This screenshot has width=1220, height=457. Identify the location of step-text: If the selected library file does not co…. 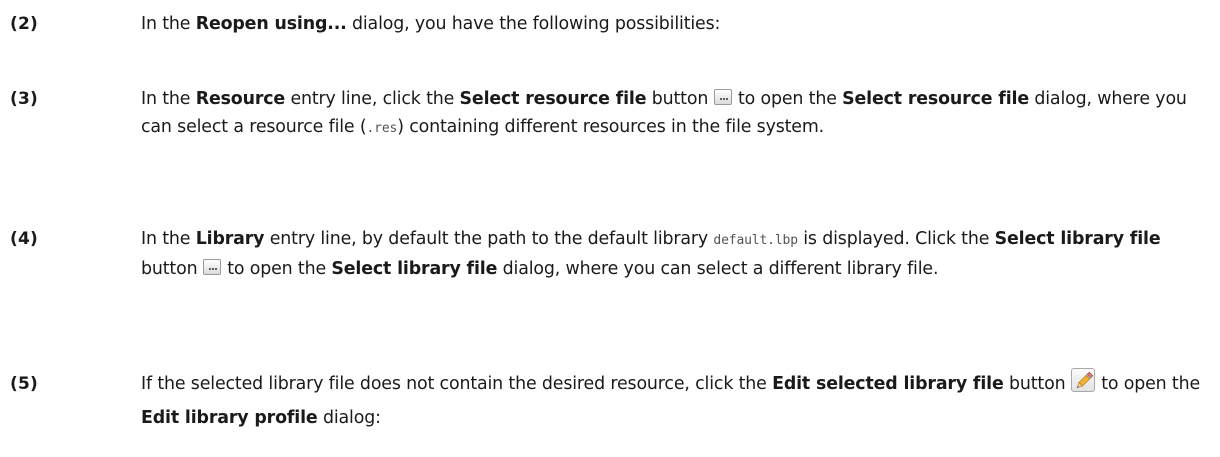
(671, 401).